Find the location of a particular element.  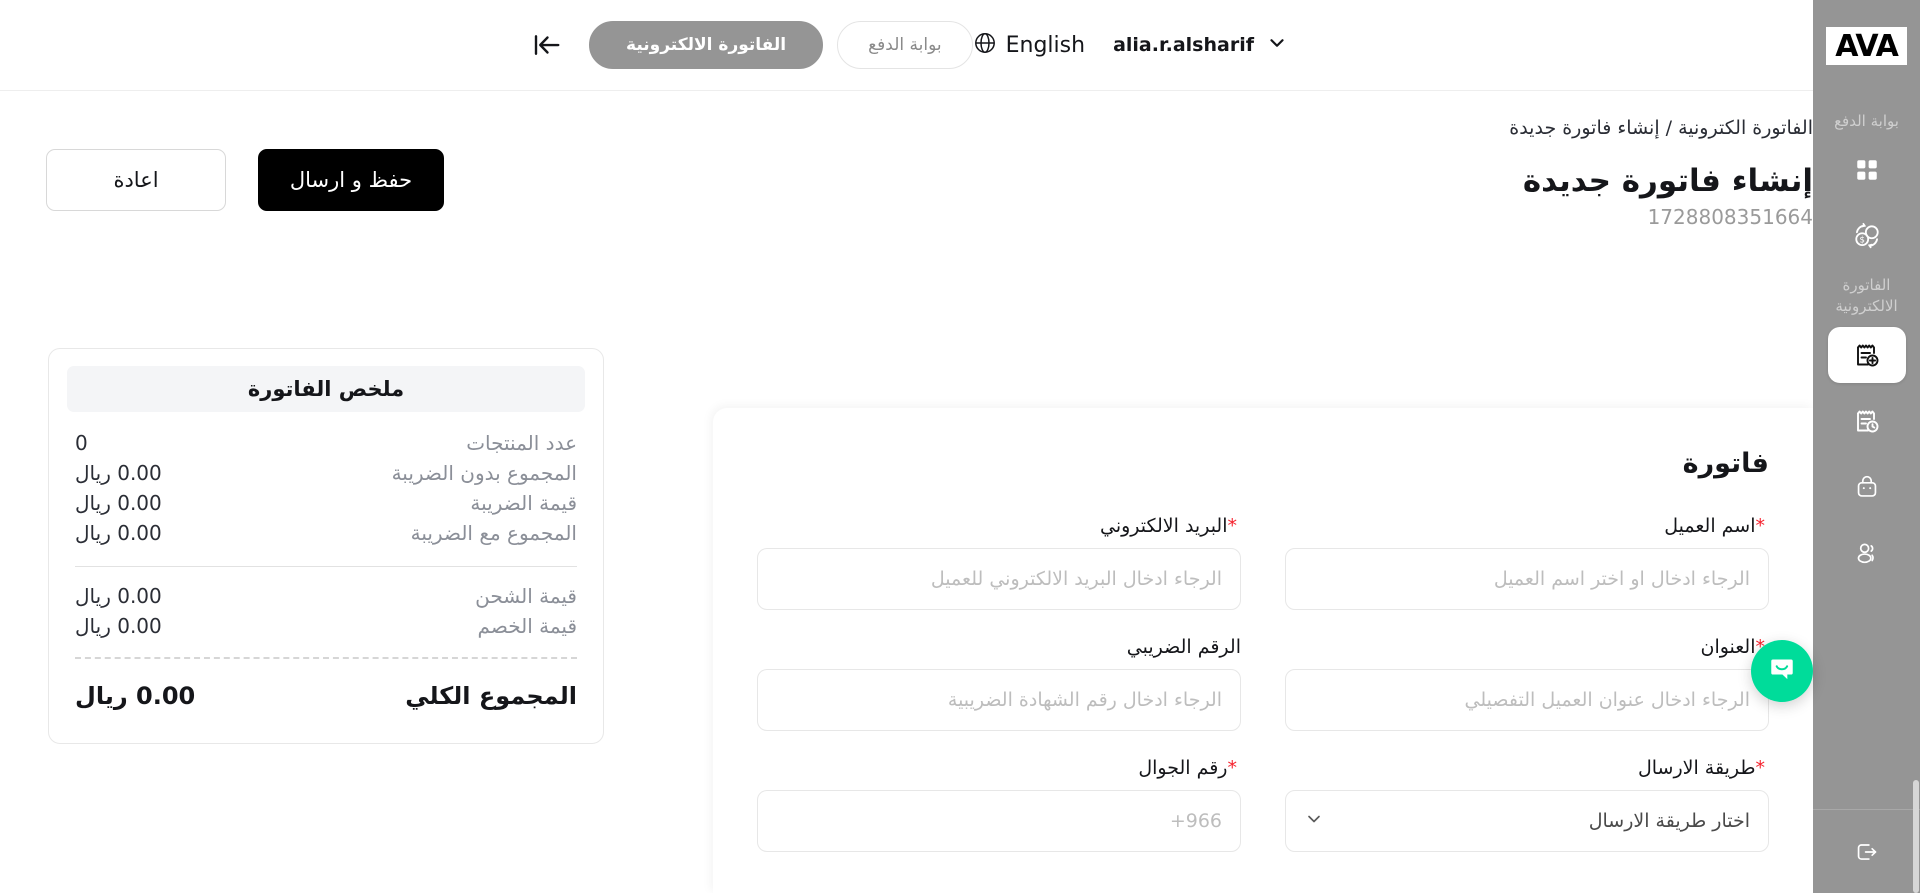

tax-number-label-text: الرقم الضريبي is located at coordinates (1183, 647).